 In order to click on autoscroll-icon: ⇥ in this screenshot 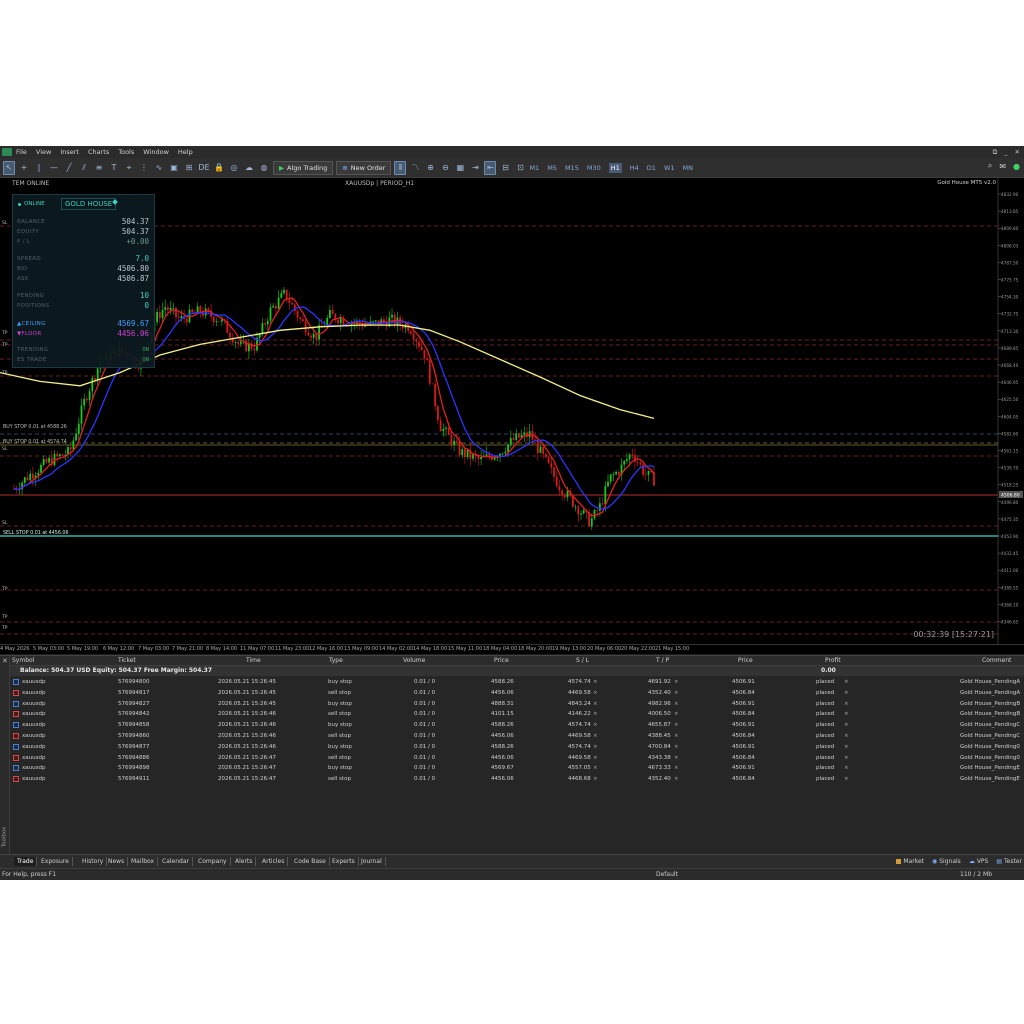, I will do `click(475, 168)`.